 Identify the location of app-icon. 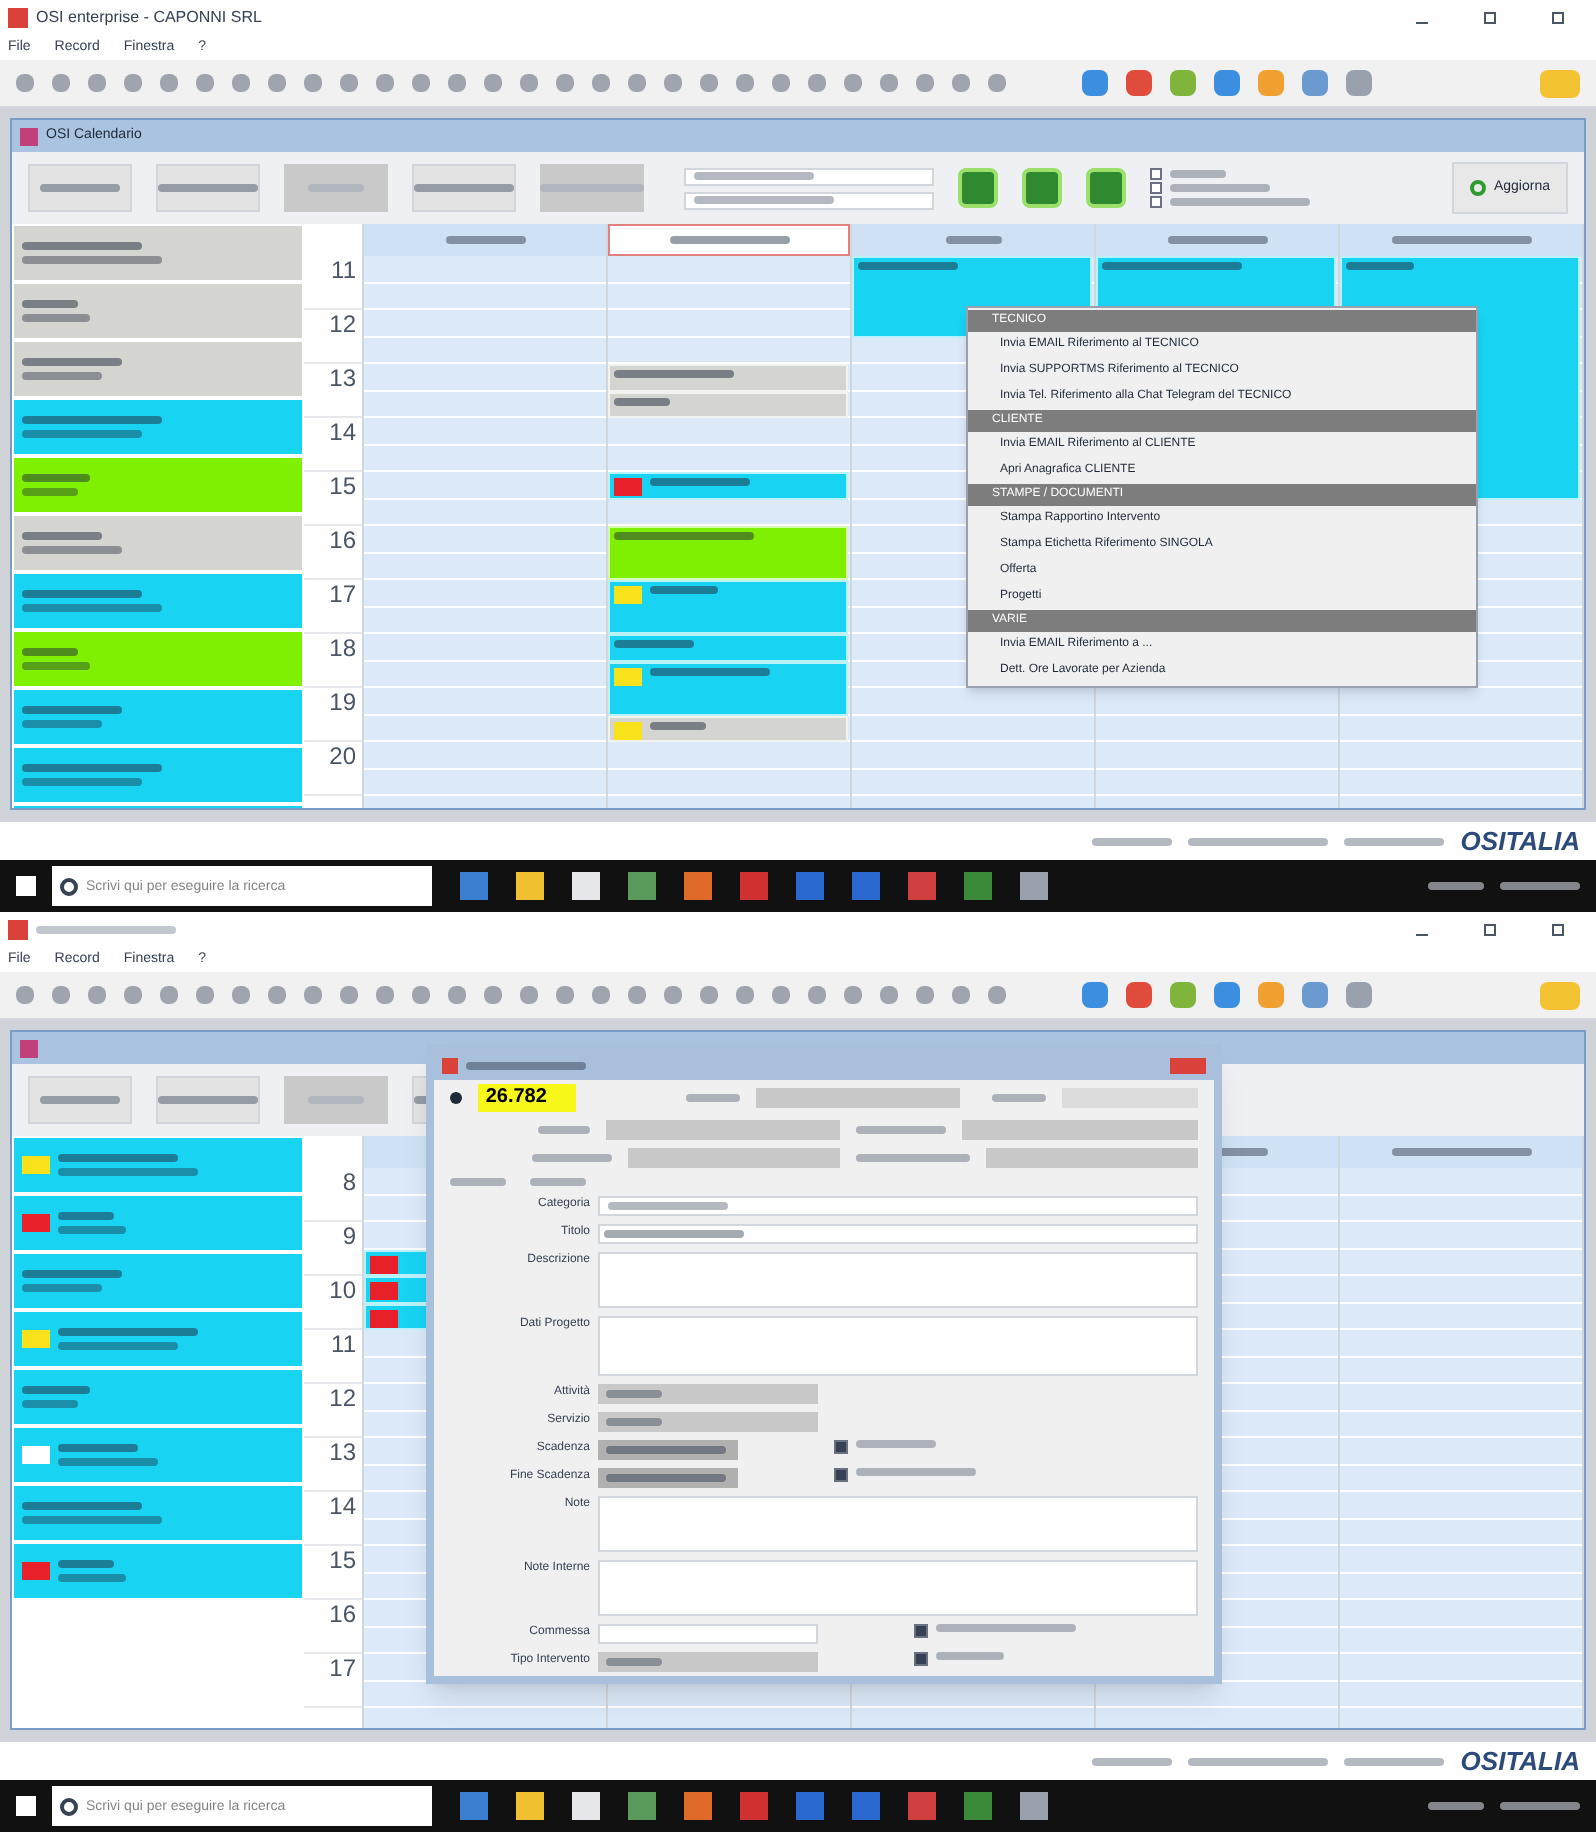
(29, 136).